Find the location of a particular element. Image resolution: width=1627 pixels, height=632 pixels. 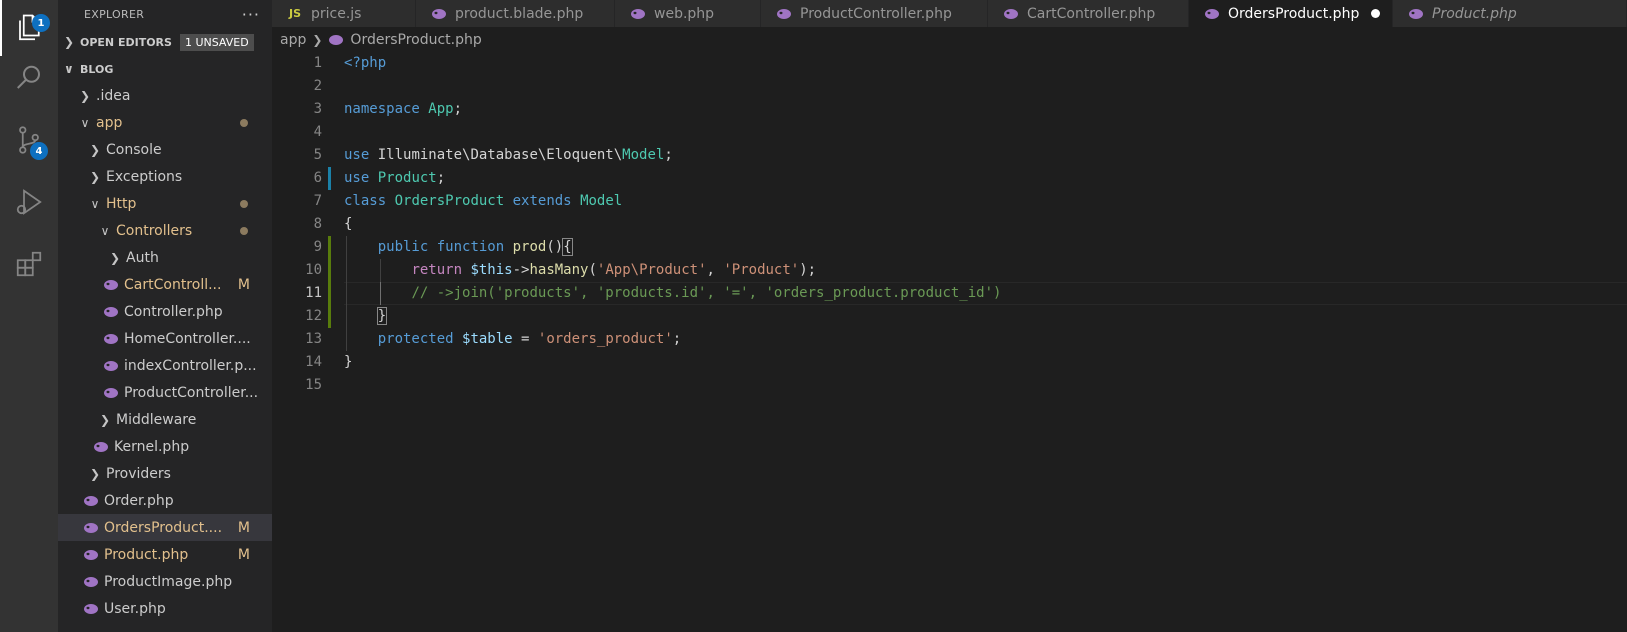

code-line: <?php is located at coordinates (365, 63).